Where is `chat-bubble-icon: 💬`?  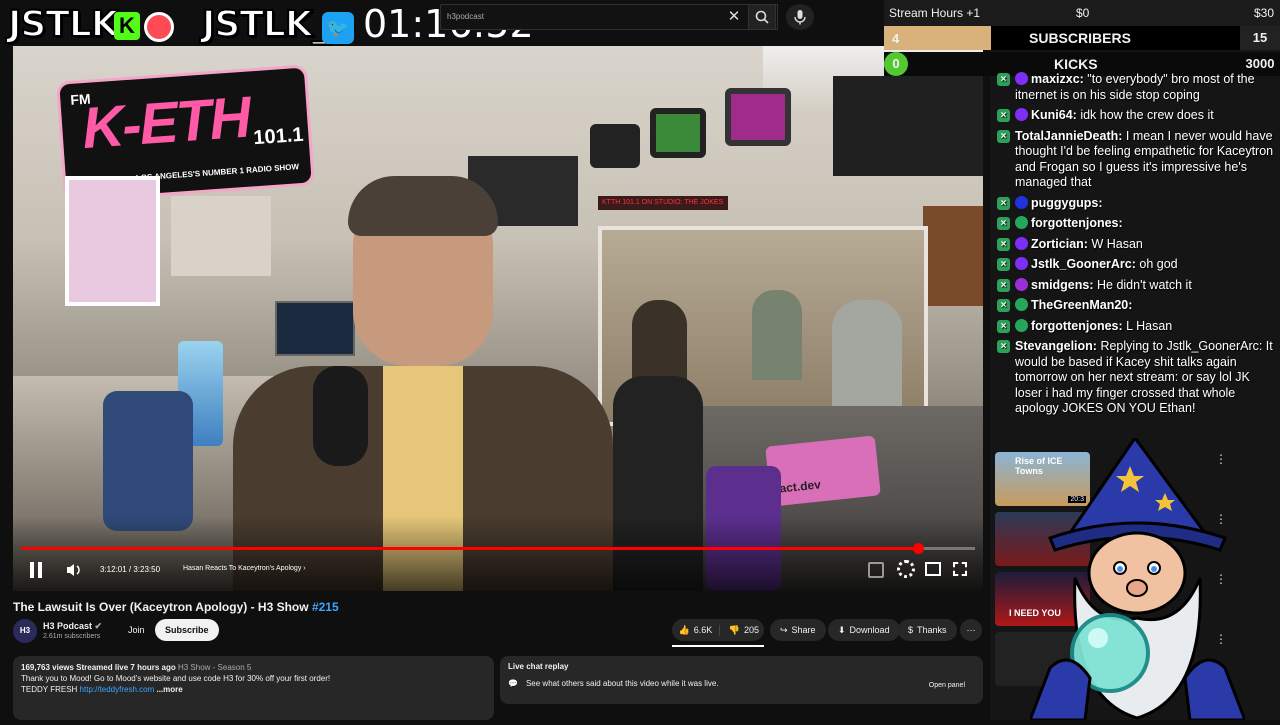
chat-bubble-icon: 💬 is located at coordinates (513, 683).